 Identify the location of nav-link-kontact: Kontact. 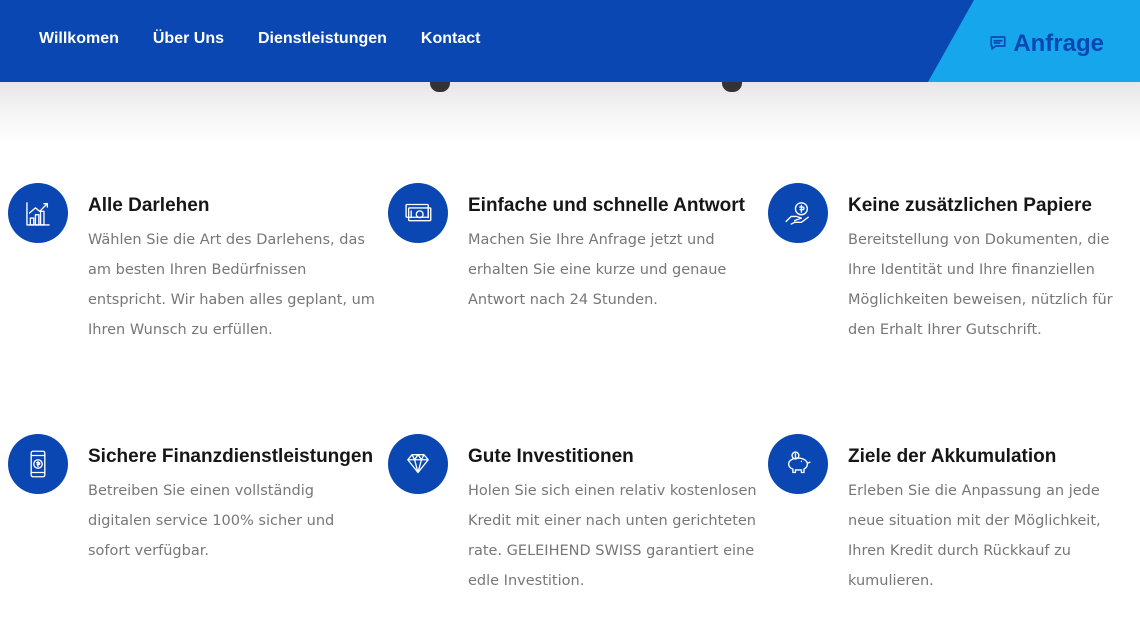
(451, 39).